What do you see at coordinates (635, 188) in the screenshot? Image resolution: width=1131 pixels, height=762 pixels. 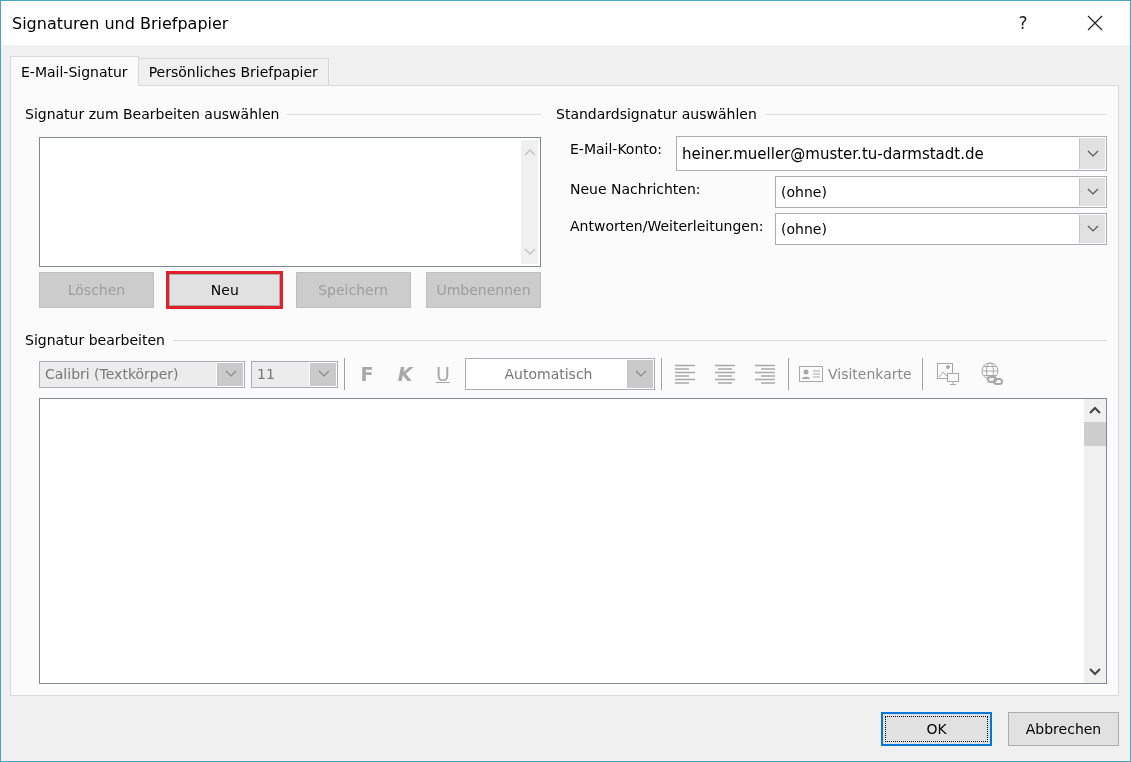 I see `field-label: Neue Nachrichten:` at bounding box center [635, 188].